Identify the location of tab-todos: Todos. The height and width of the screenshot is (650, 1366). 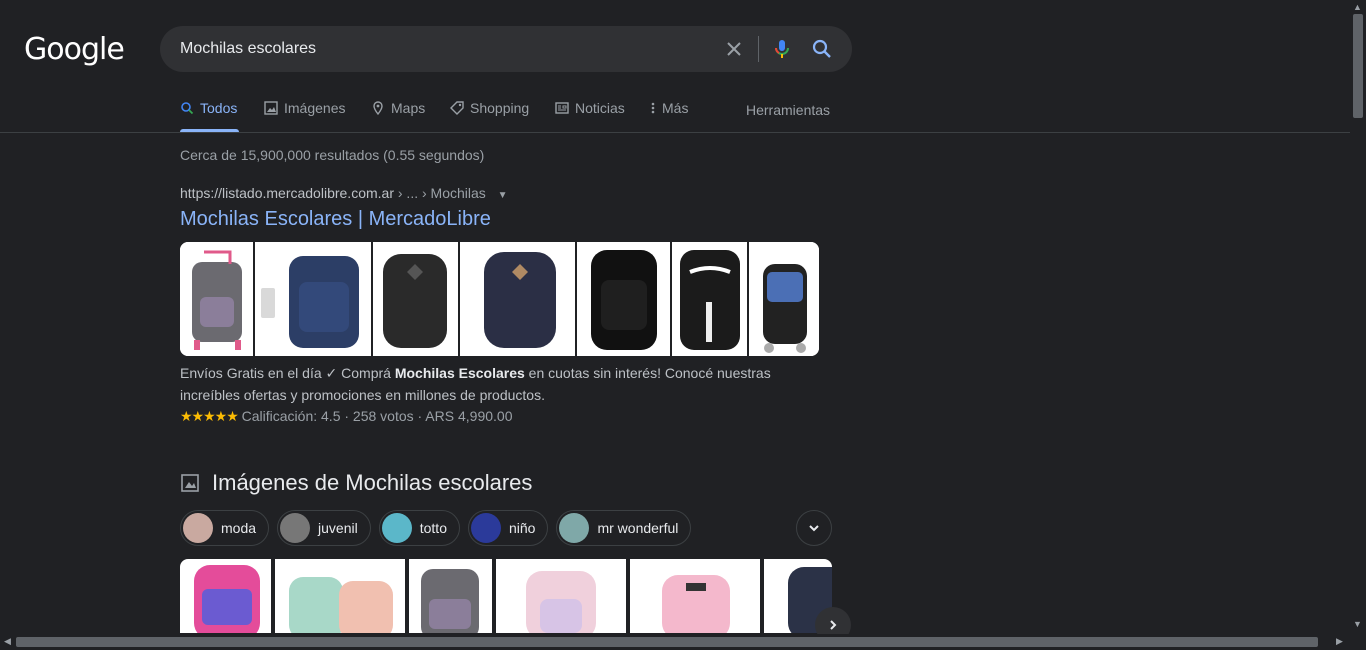
(209, 116).